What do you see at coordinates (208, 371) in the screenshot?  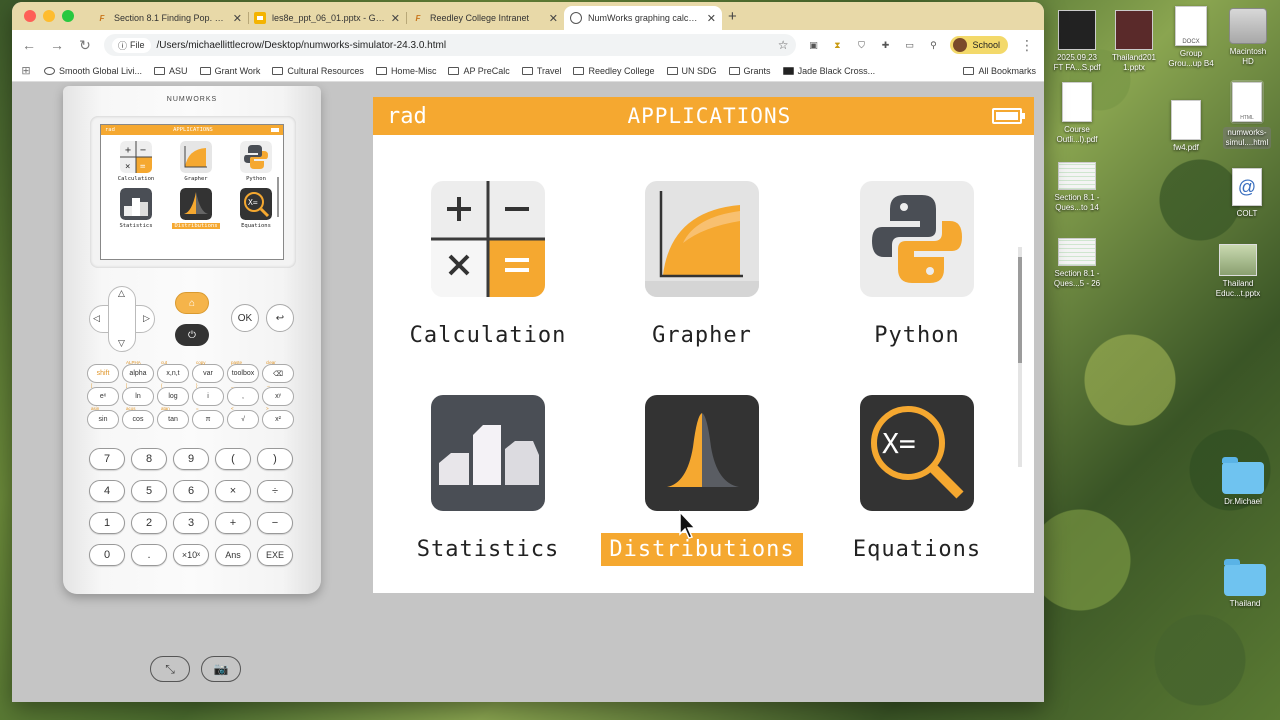 I see `calculator-key: copy var` at bounding box center [208, 371].